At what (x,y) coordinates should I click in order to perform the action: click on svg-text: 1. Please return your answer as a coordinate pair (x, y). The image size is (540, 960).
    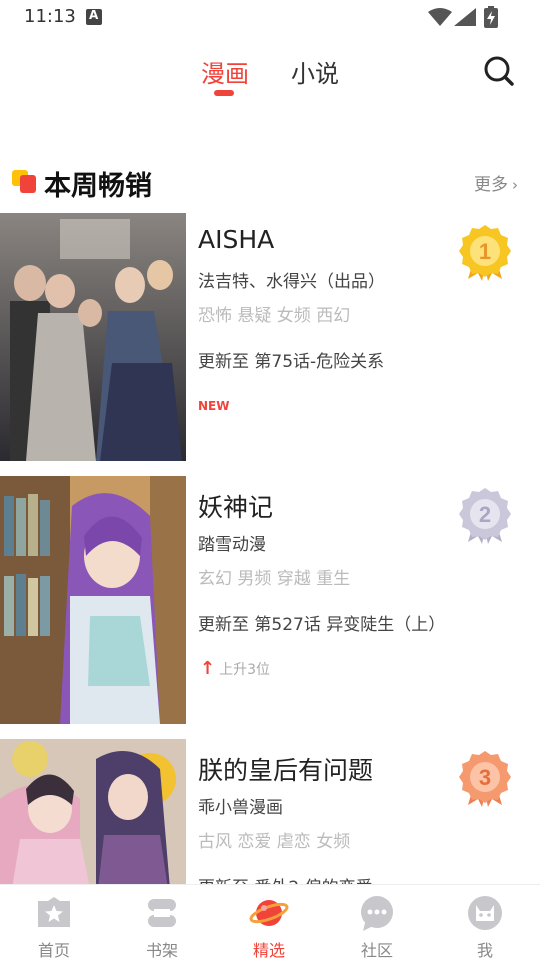
    Looking at the image, I should click on (485, 251).